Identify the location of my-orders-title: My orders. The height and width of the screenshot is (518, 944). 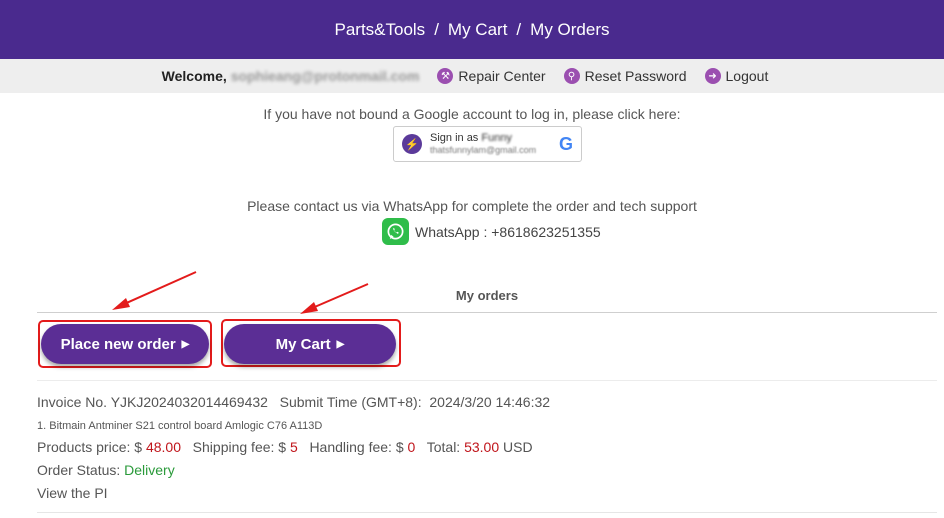
(487, 295).